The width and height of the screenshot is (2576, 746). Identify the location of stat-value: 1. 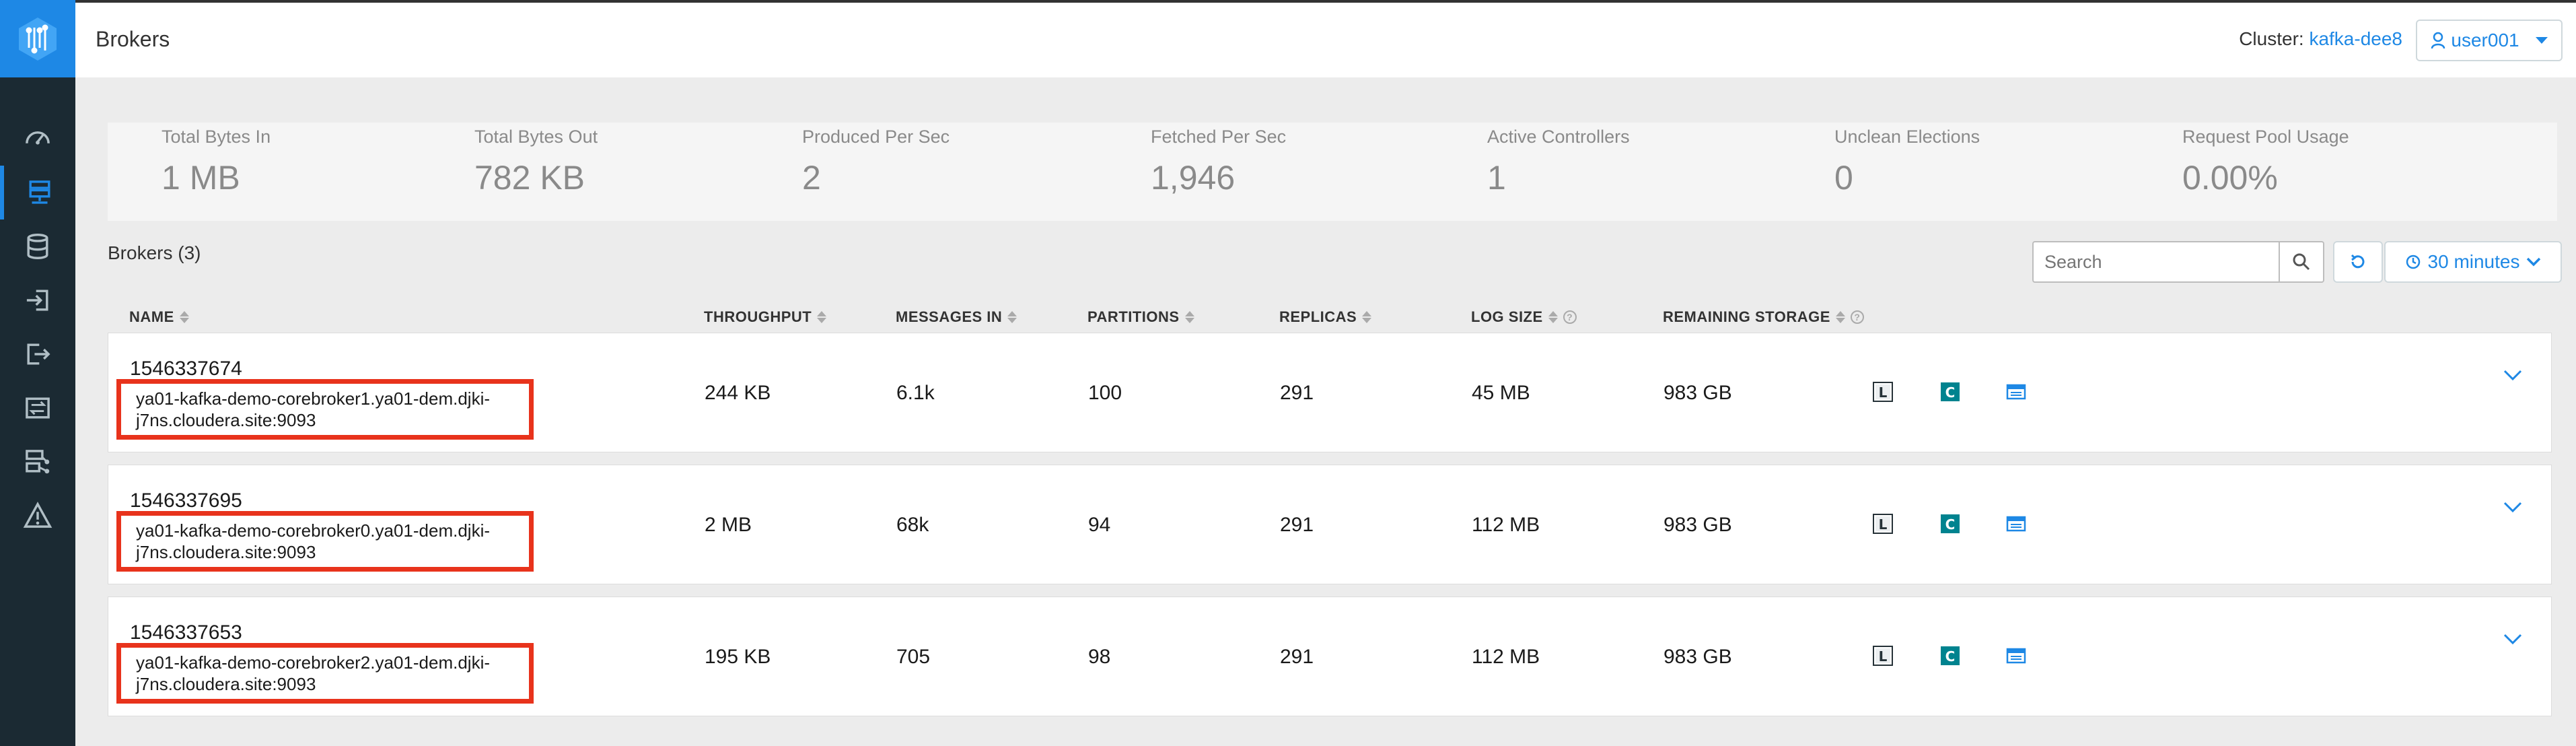
(1496, 178).